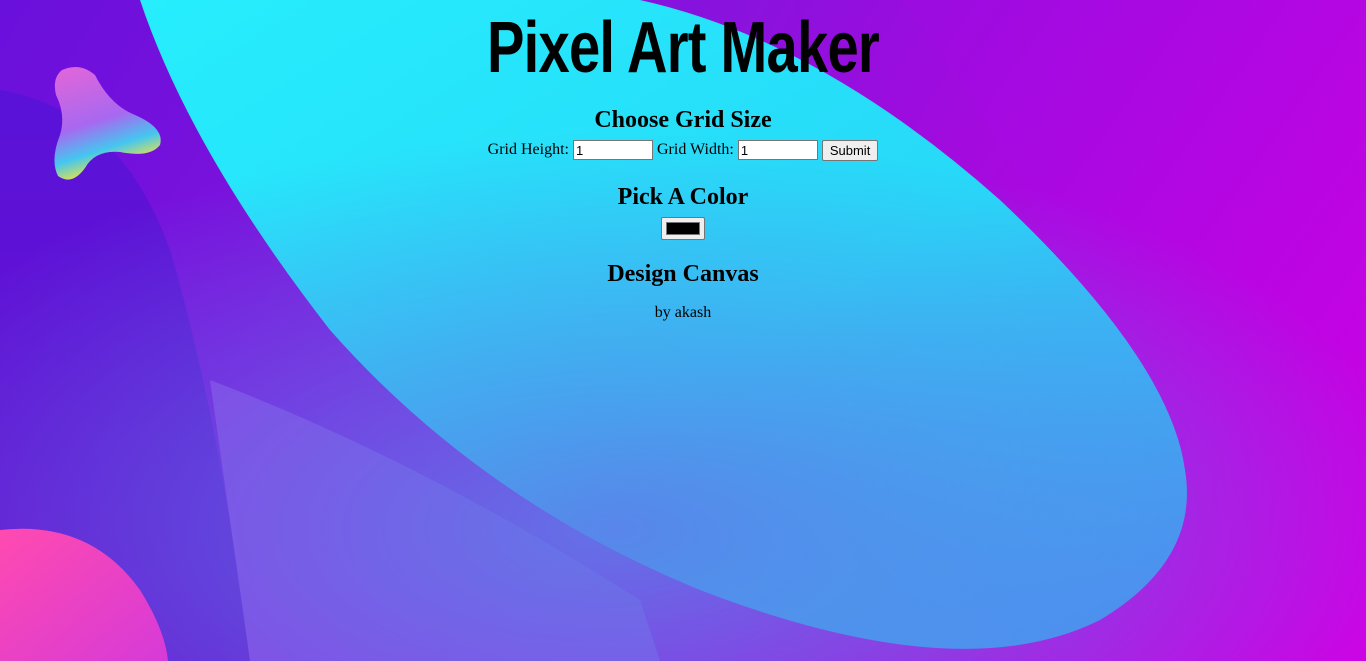 The image size is (1366, 661). What do you see at coordinates (695, 149) in the screenshot?
I see `grid-width-label: Grid Width:` at bounding box center [695, 149].